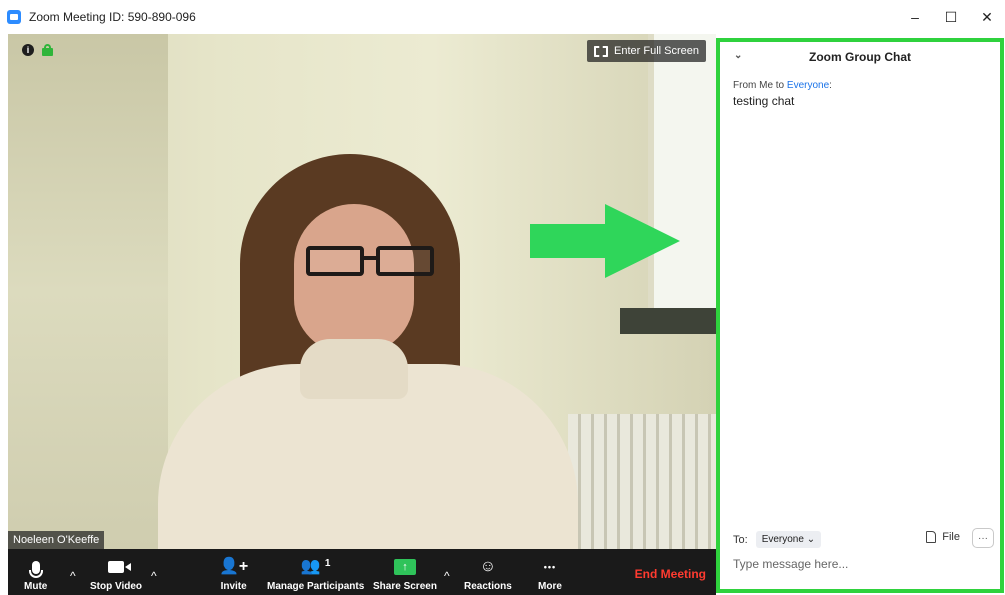  I want to click on info-icon: i, so click(28, 50).